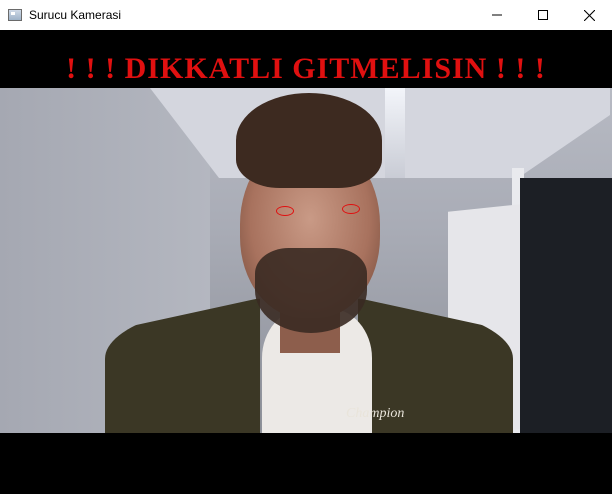  I want to click on drowsiness-alert-text: ! ! ! DIKKATLI GITMELISIN ! ! !, so click(306, 68).